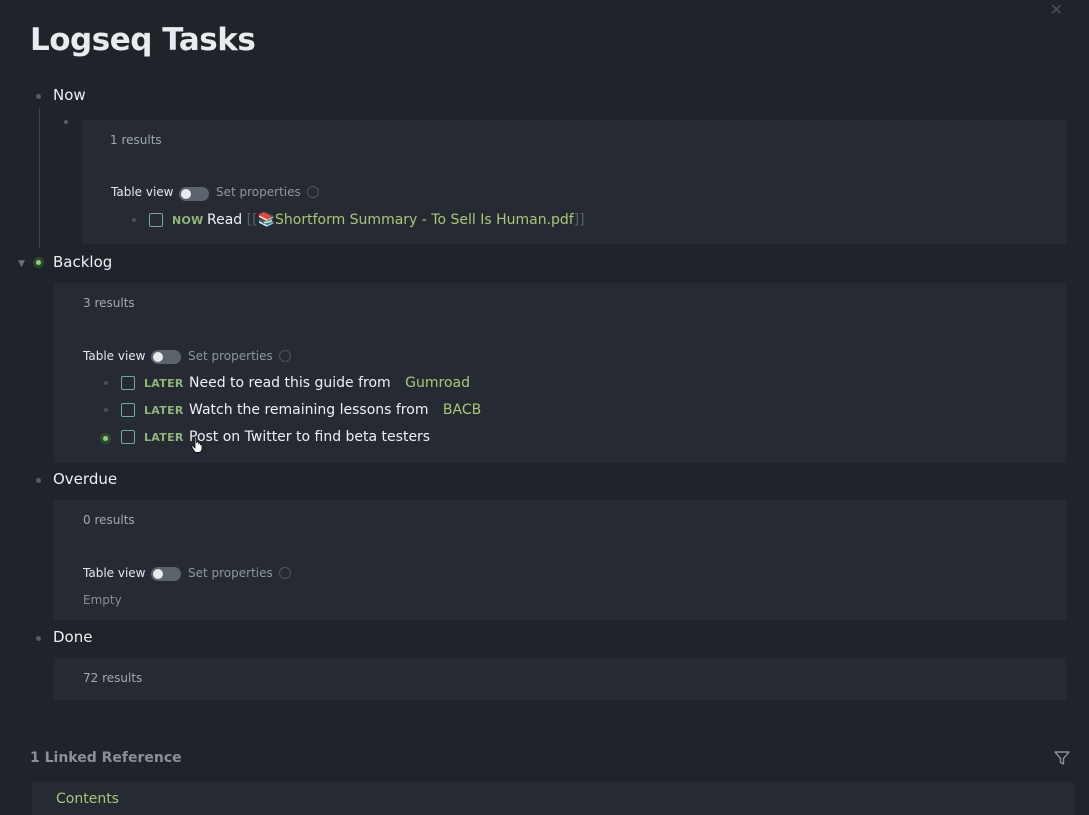  I want to click on task-text-prefix: Read, so click(225, 220).